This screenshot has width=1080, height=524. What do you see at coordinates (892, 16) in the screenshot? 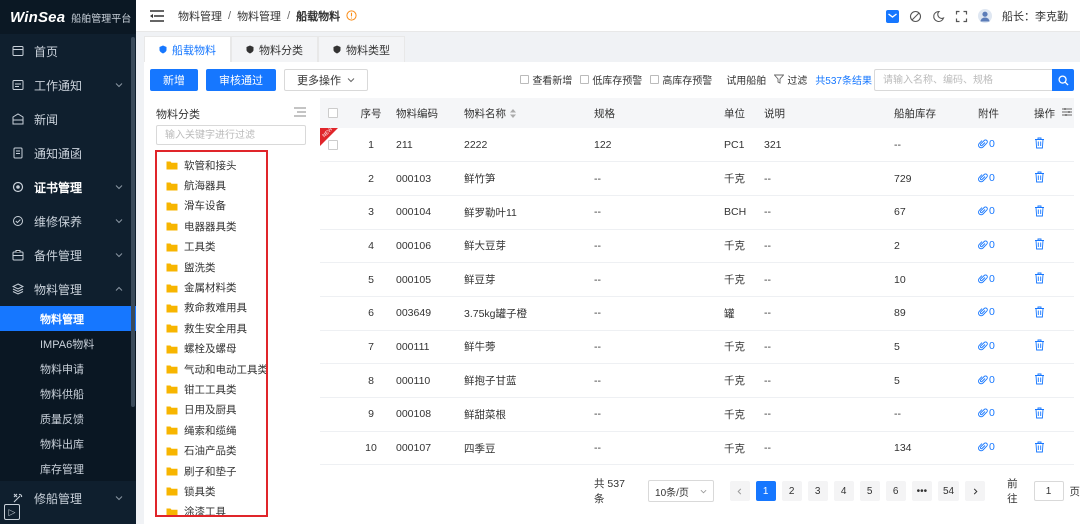
I see `message-icon` at bounding box center [892, 16].